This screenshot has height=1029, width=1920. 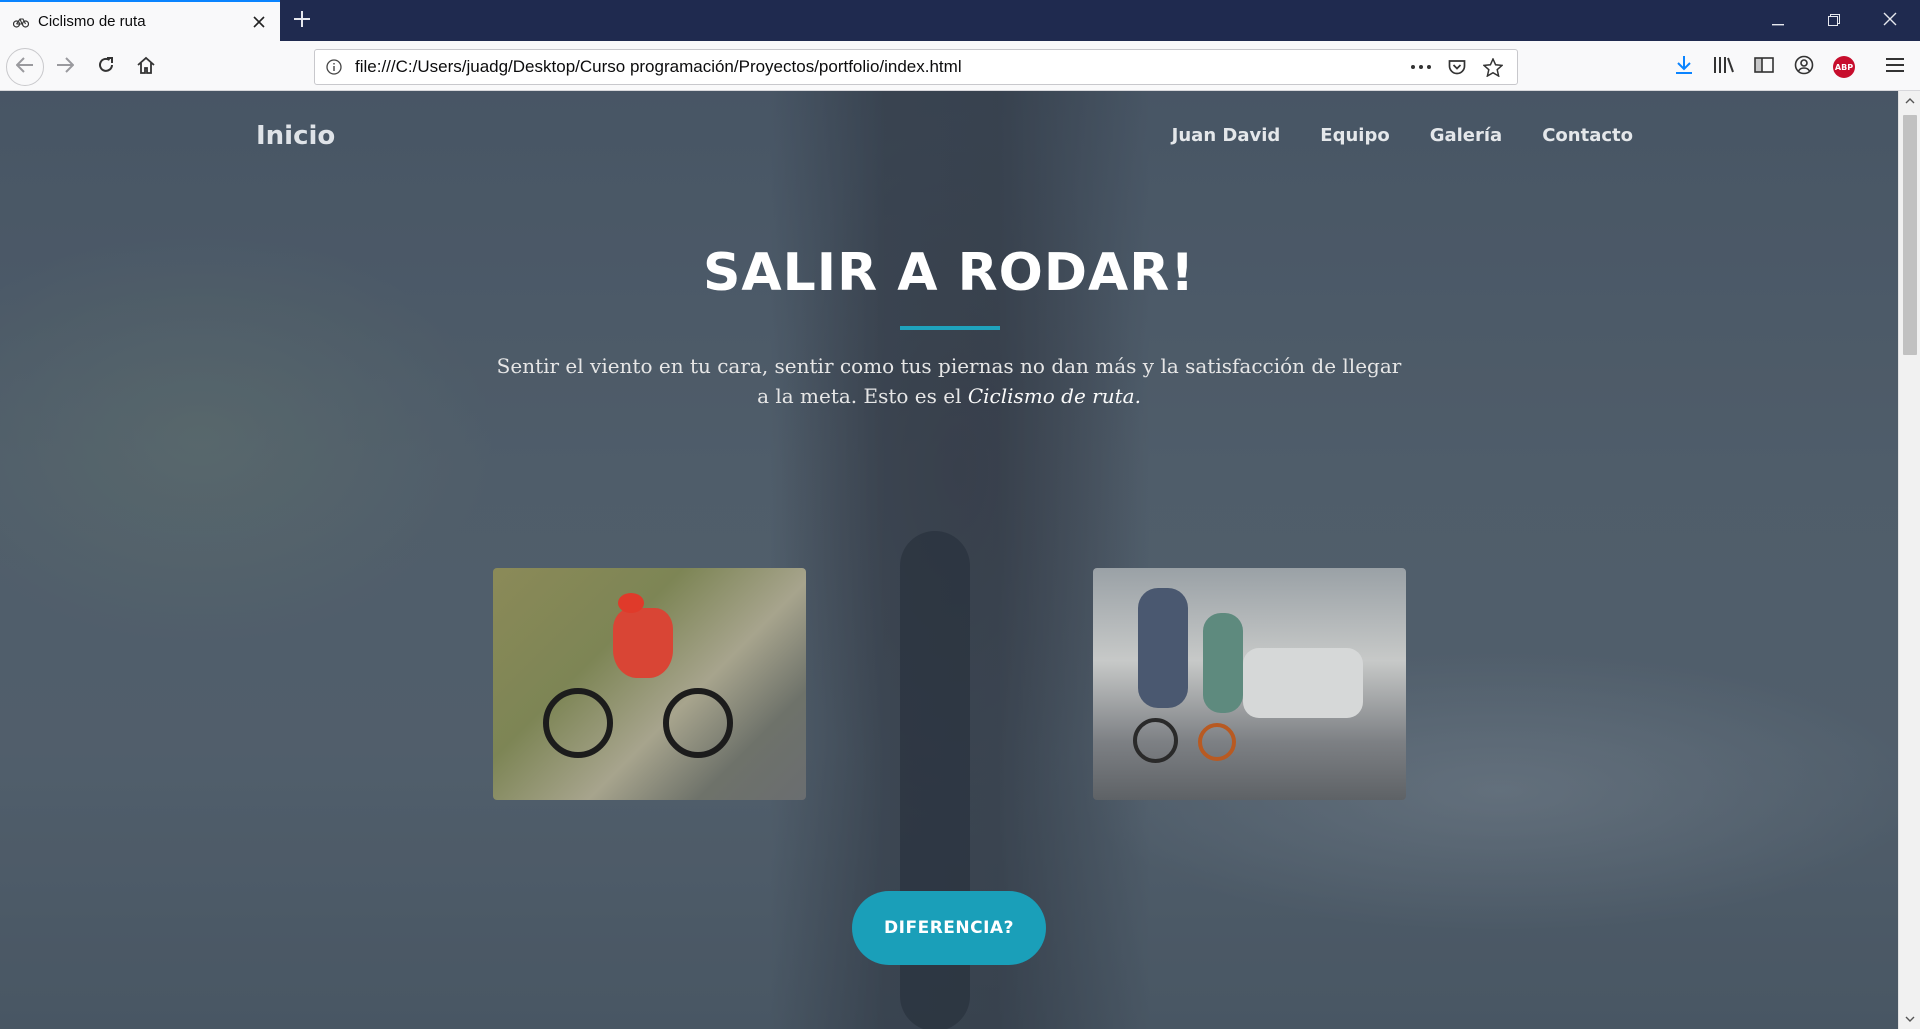 I want to click on adblock-button: ABP, so click(x=1844, y=67).